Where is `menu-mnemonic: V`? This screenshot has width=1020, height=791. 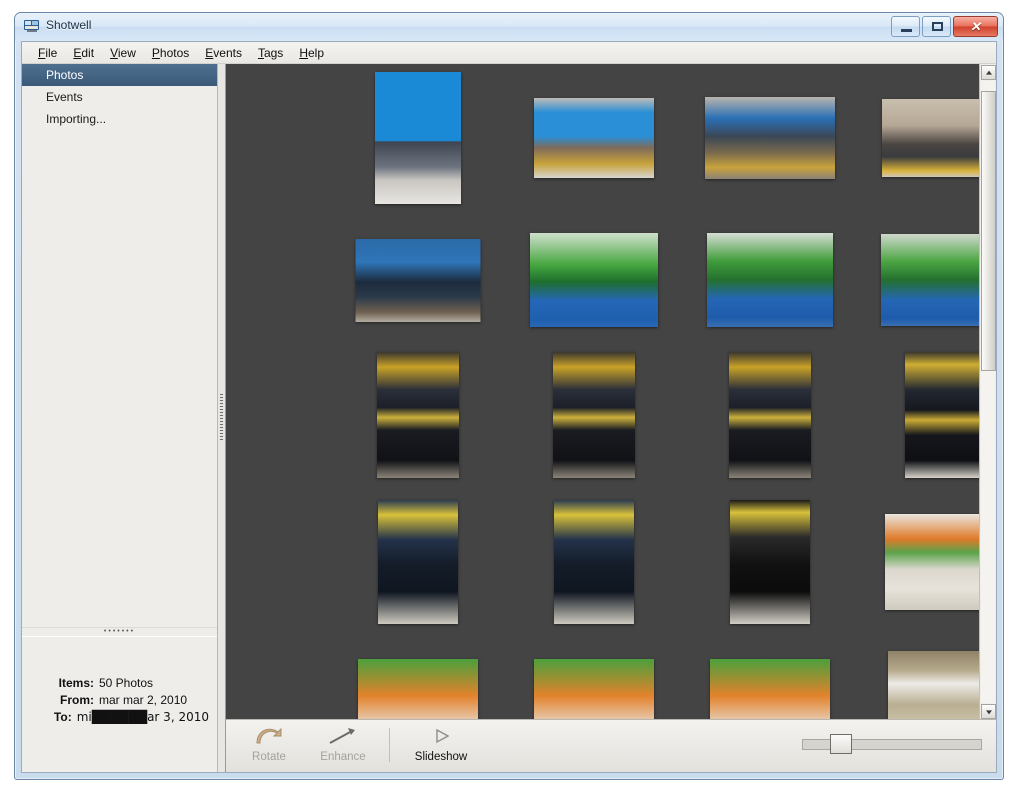 menu-mnemonic: V is located at coordinates (114, 52).